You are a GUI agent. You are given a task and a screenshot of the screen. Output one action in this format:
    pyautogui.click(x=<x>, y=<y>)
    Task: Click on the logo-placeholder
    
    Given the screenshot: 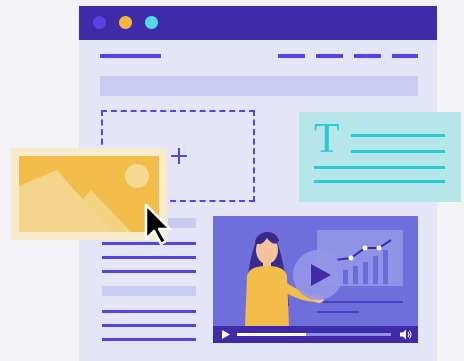 What is the action you would take?
    pyautogui.click(x=130, y=56)
    